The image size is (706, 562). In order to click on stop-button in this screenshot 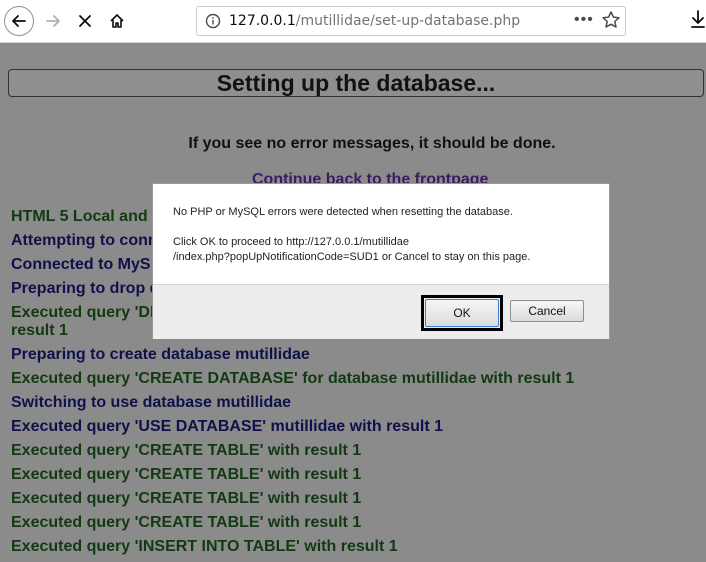, I will do `click(85, 21)`.